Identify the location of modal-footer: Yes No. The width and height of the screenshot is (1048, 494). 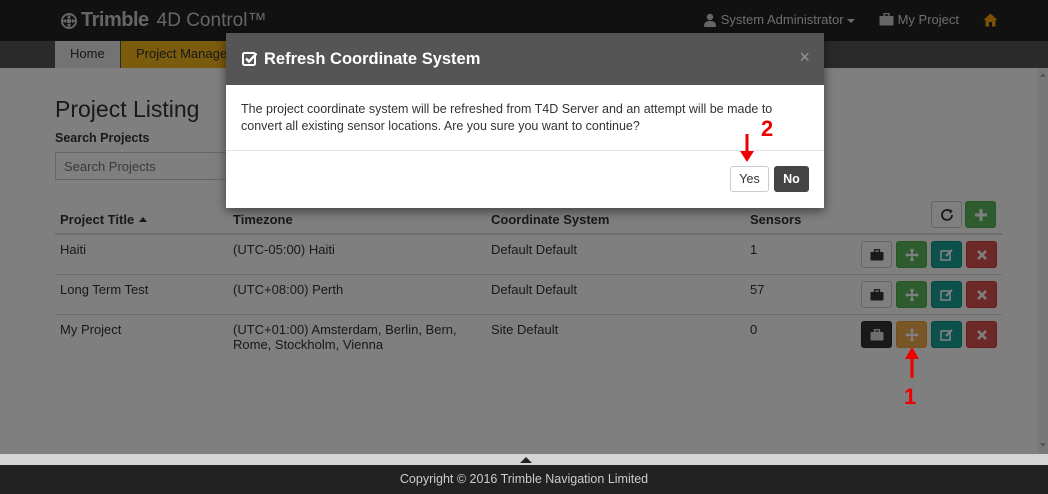
(525, 179).